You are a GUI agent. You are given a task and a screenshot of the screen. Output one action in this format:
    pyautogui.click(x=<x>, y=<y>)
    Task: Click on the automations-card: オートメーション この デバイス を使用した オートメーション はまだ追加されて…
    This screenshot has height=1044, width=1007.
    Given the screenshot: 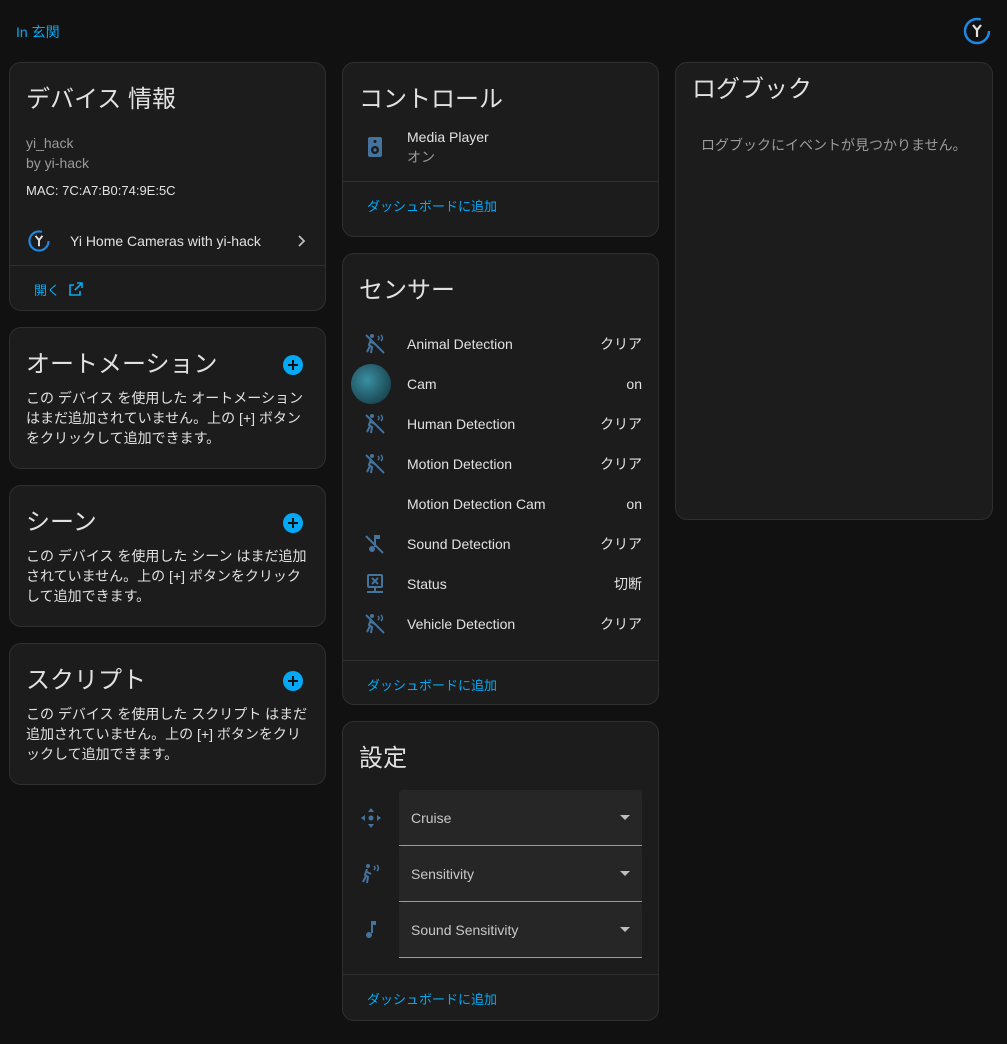 What is the action you would take?
    pyautogui.click(x=167, y=398)
    